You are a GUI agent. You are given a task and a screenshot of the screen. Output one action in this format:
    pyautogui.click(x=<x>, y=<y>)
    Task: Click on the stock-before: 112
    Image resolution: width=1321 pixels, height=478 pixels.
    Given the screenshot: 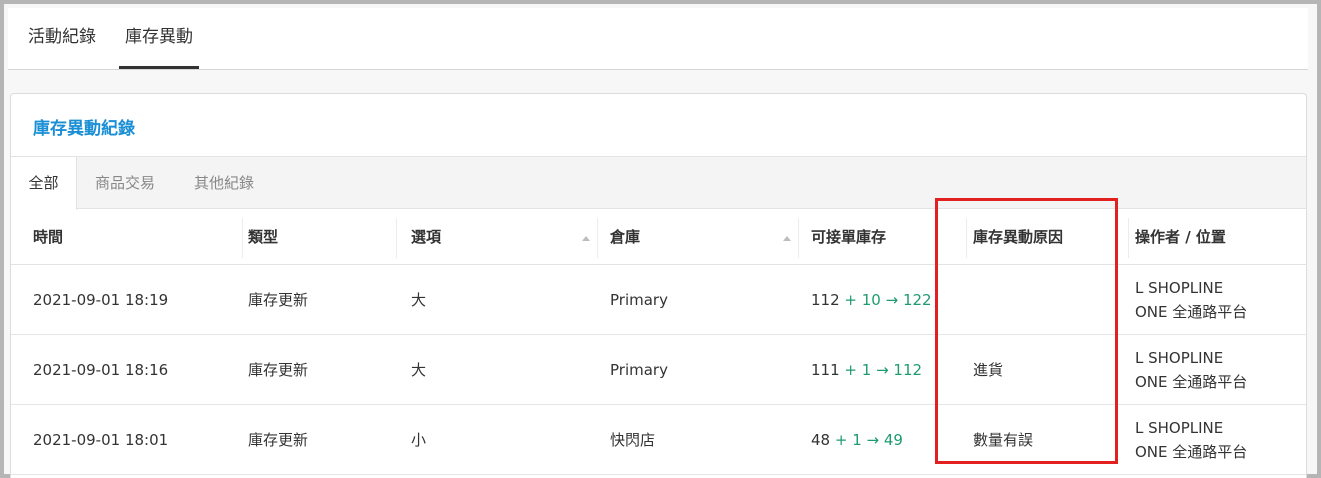 What is the action you would take?
    pyautogui.click(x=825, y=300)
    